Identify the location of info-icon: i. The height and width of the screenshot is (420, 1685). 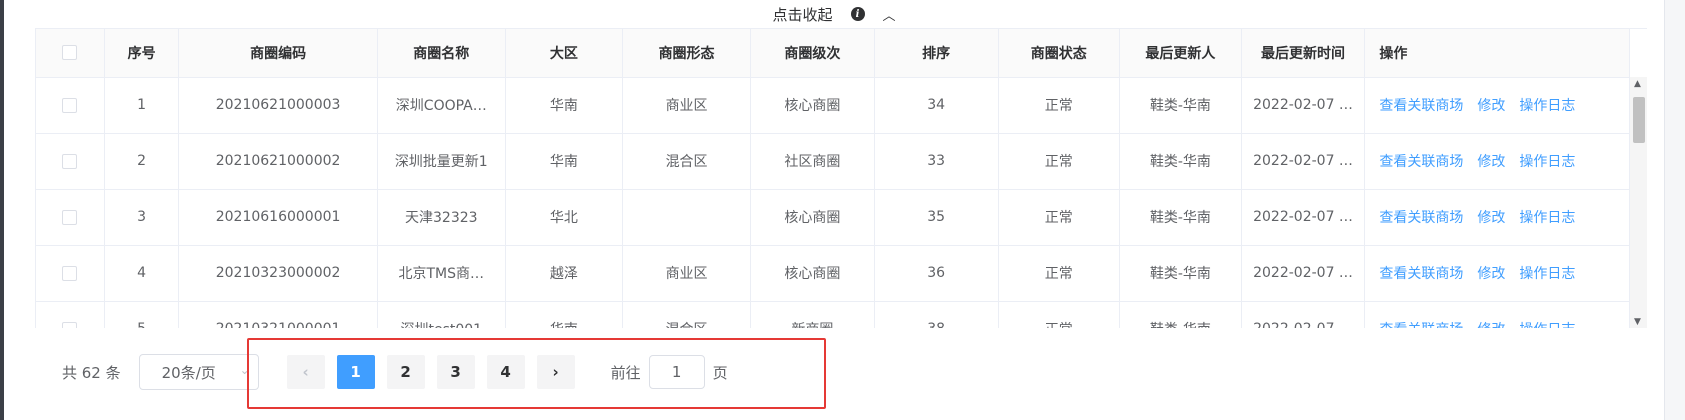
(857, 14).